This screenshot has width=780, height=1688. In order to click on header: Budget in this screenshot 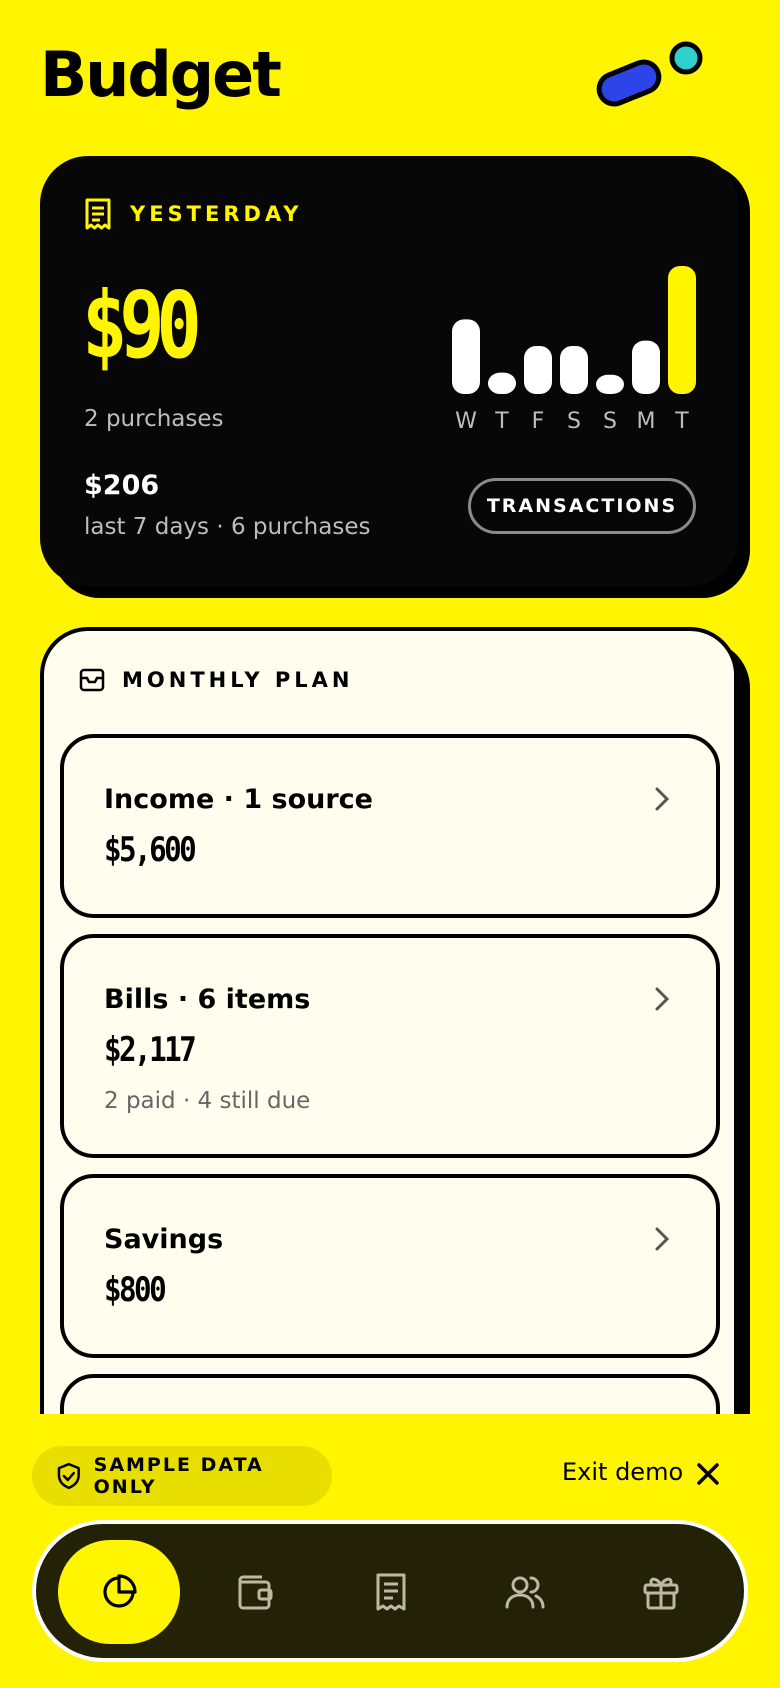, I will do `click(390, 75)`.